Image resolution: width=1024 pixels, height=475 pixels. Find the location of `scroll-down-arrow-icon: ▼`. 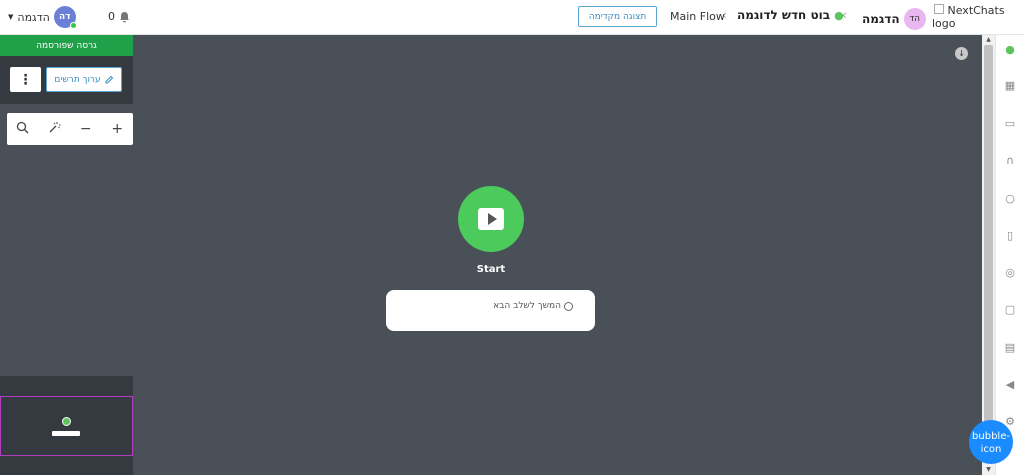

scroll-down-arrow-icon: ▼ is located at coordinates (988, 470).